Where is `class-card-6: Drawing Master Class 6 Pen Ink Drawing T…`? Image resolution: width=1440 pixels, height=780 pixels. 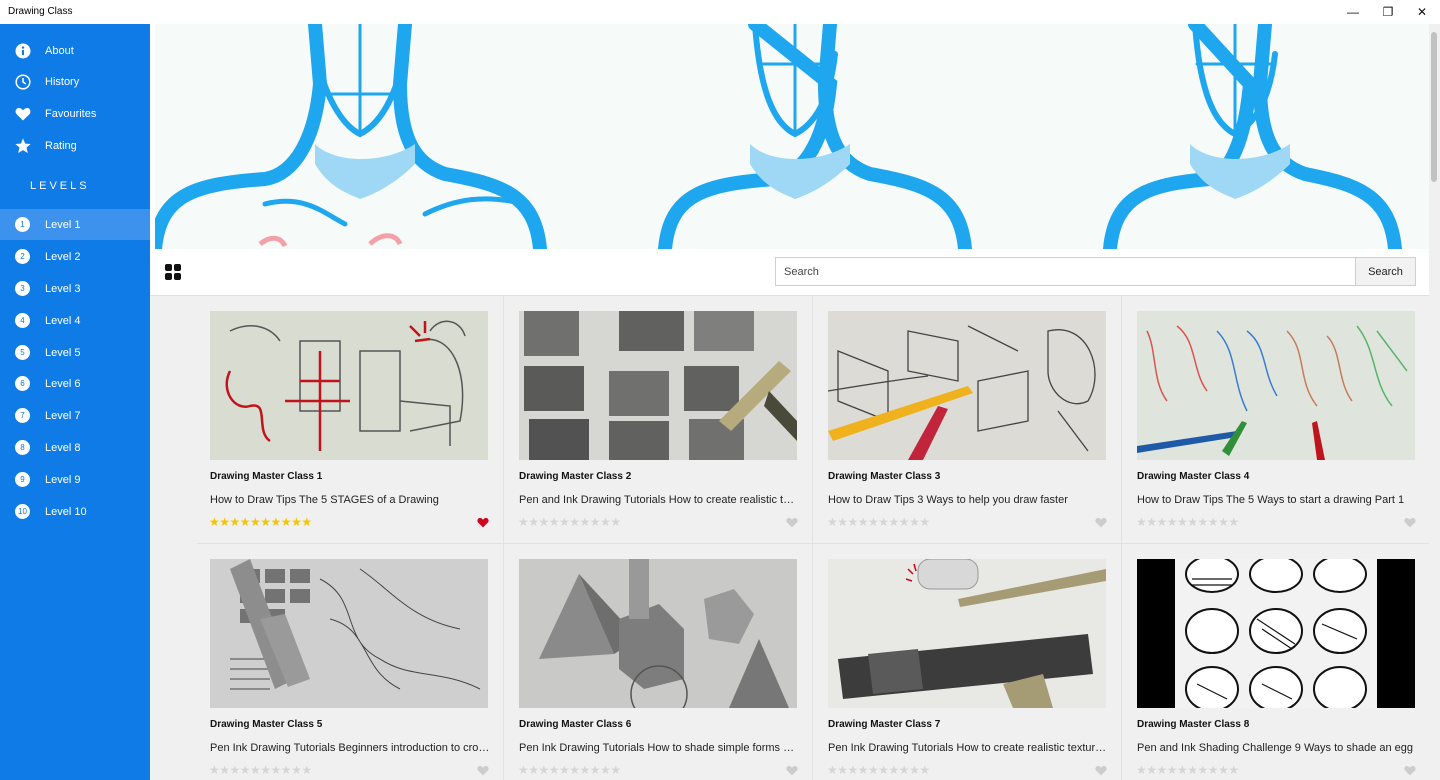 class-card-6: Drawing Master Class 6 Pen Ink Drawing T… is located at coordinates (660, 662).